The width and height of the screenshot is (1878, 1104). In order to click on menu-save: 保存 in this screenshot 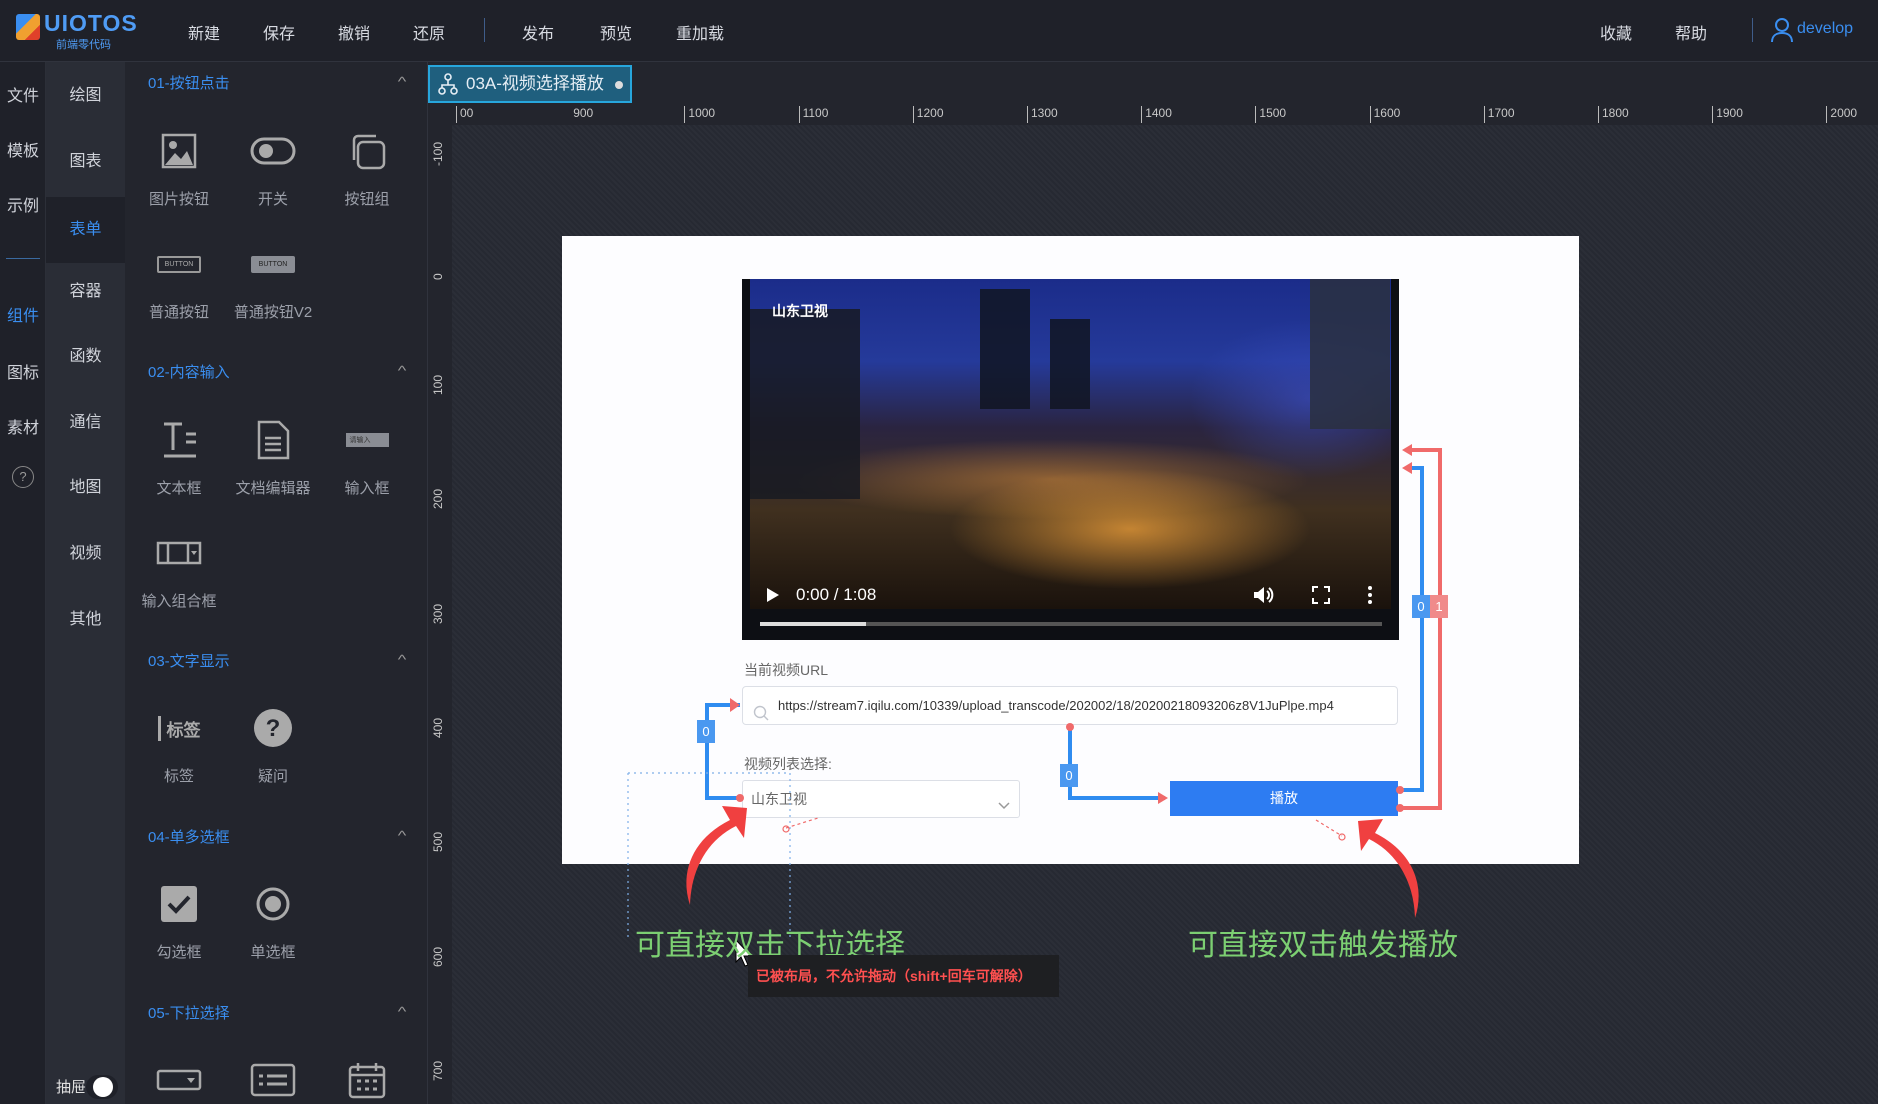, I will do `click(279, 32)`.